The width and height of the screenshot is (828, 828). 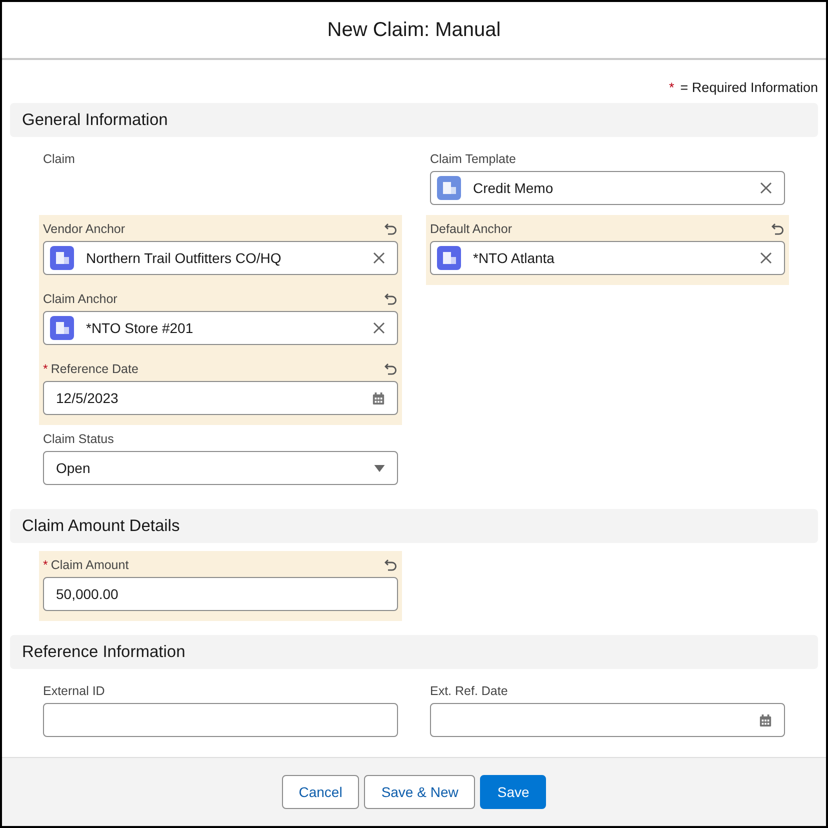 I want to click on field-label: External ID, so click(x=74, y=691).